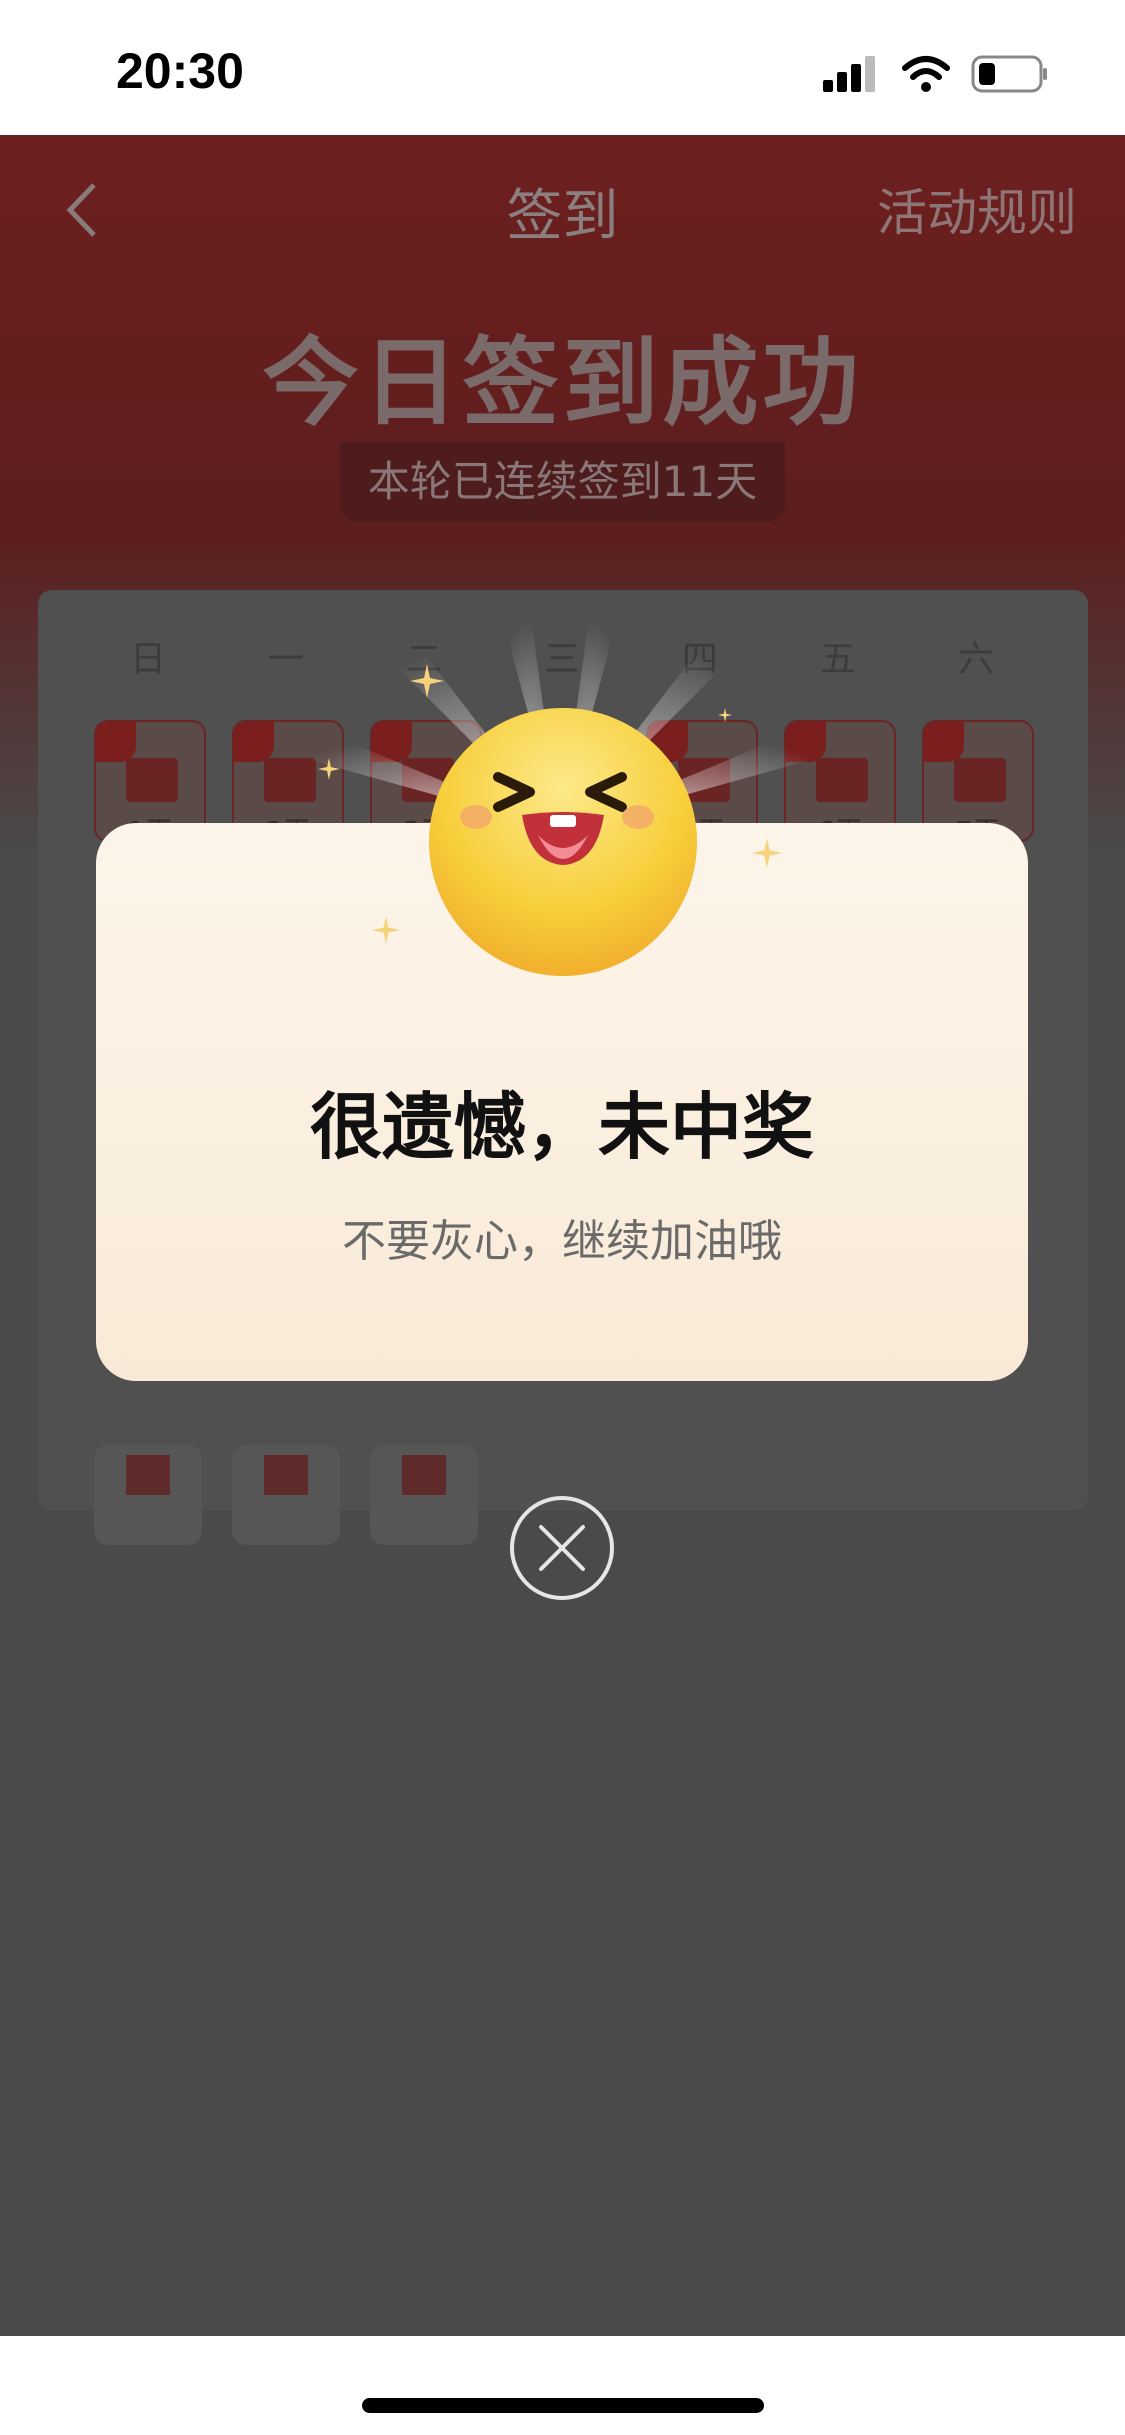 The height and width of the screenshot is (2435, 1125). Describe the element at coordinates (849, 74) in the screenshot. I see `cellular-signal-icon` at that location.